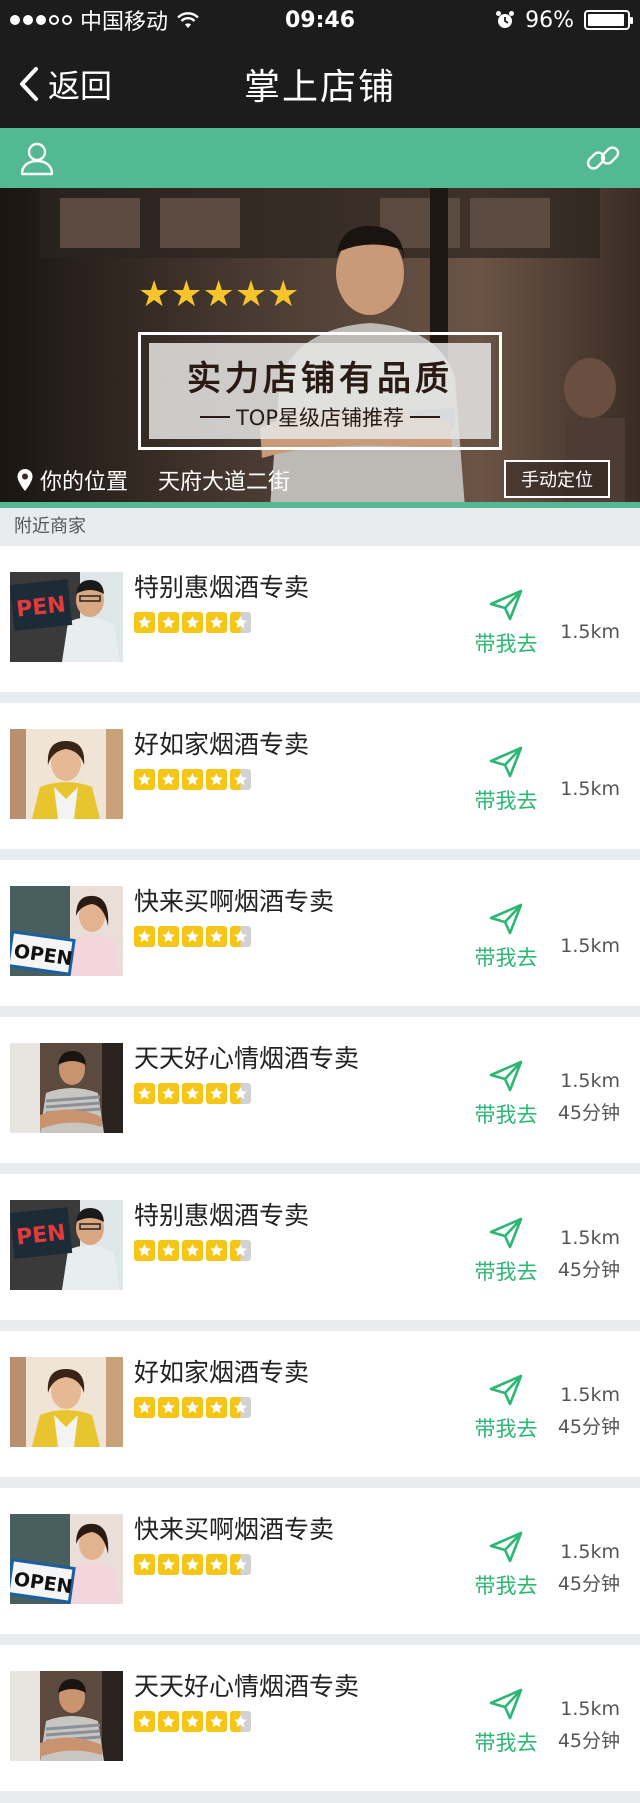 Image resolution: width=640 pixels, height=1803 pixels. I want to click on shop-name: 快来买啊烟酒专卖, so click(234, 1529).